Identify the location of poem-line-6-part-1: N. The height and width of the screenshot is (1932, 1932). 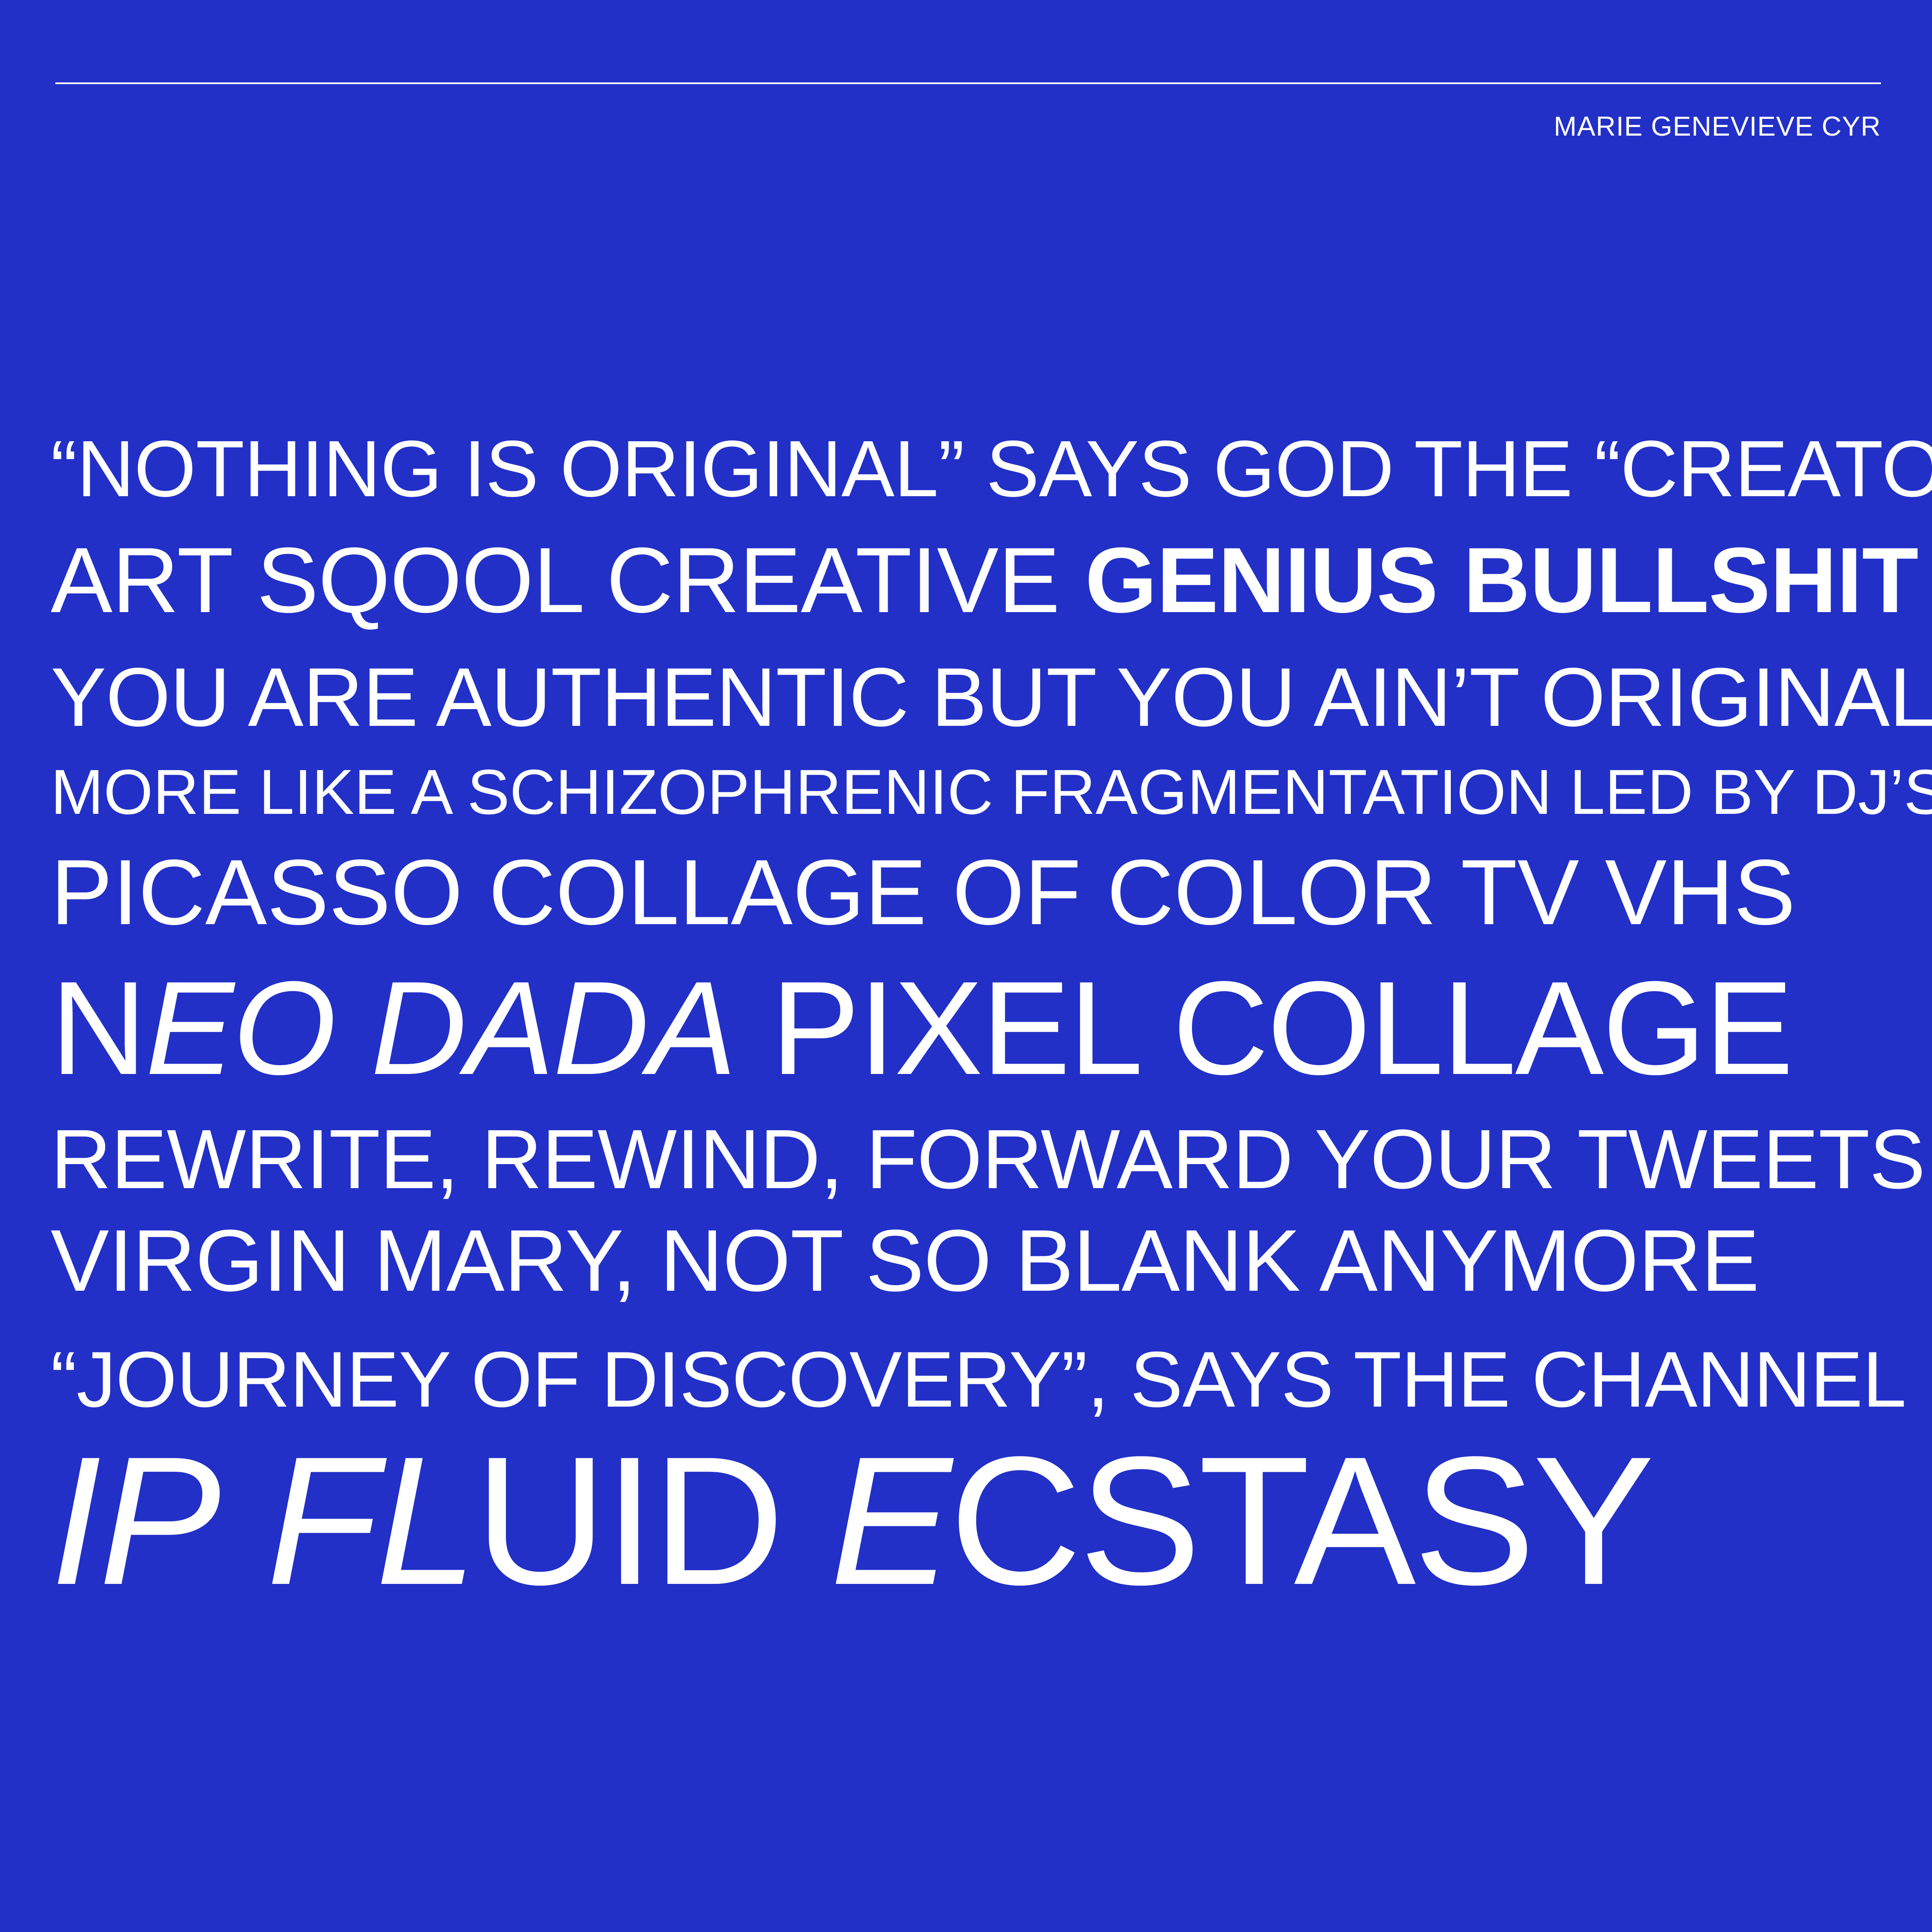
(99, 1027).